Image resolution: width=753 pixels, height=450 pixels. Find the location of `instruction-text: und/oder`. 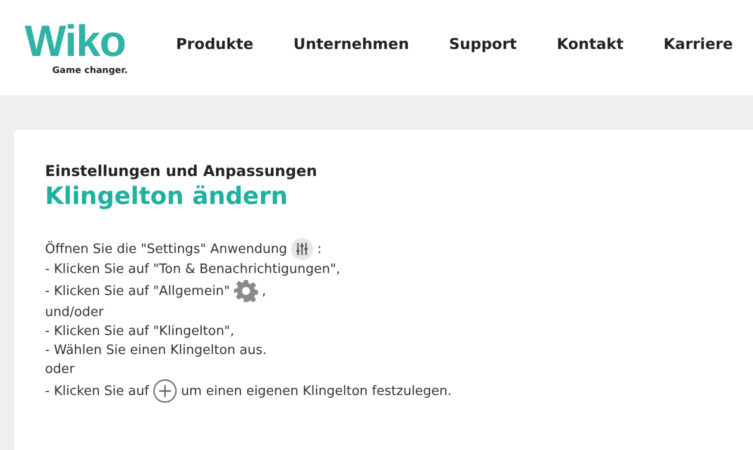

instruction-text: und/oder is located at coordinates (74, 313).